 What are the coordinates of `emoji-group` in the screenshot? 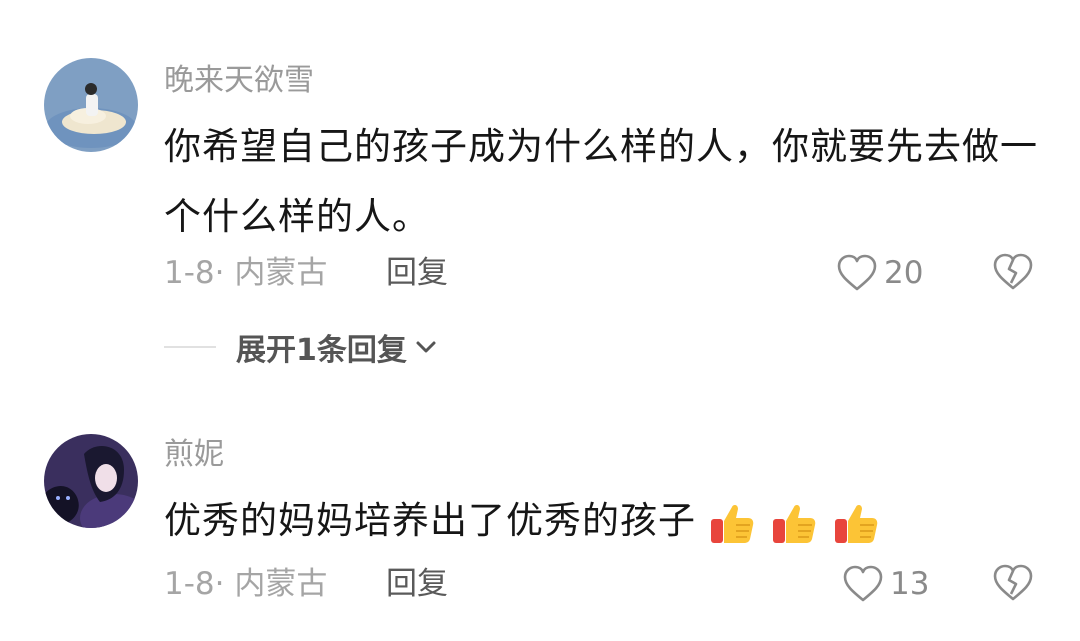 It's located at (794, 523).